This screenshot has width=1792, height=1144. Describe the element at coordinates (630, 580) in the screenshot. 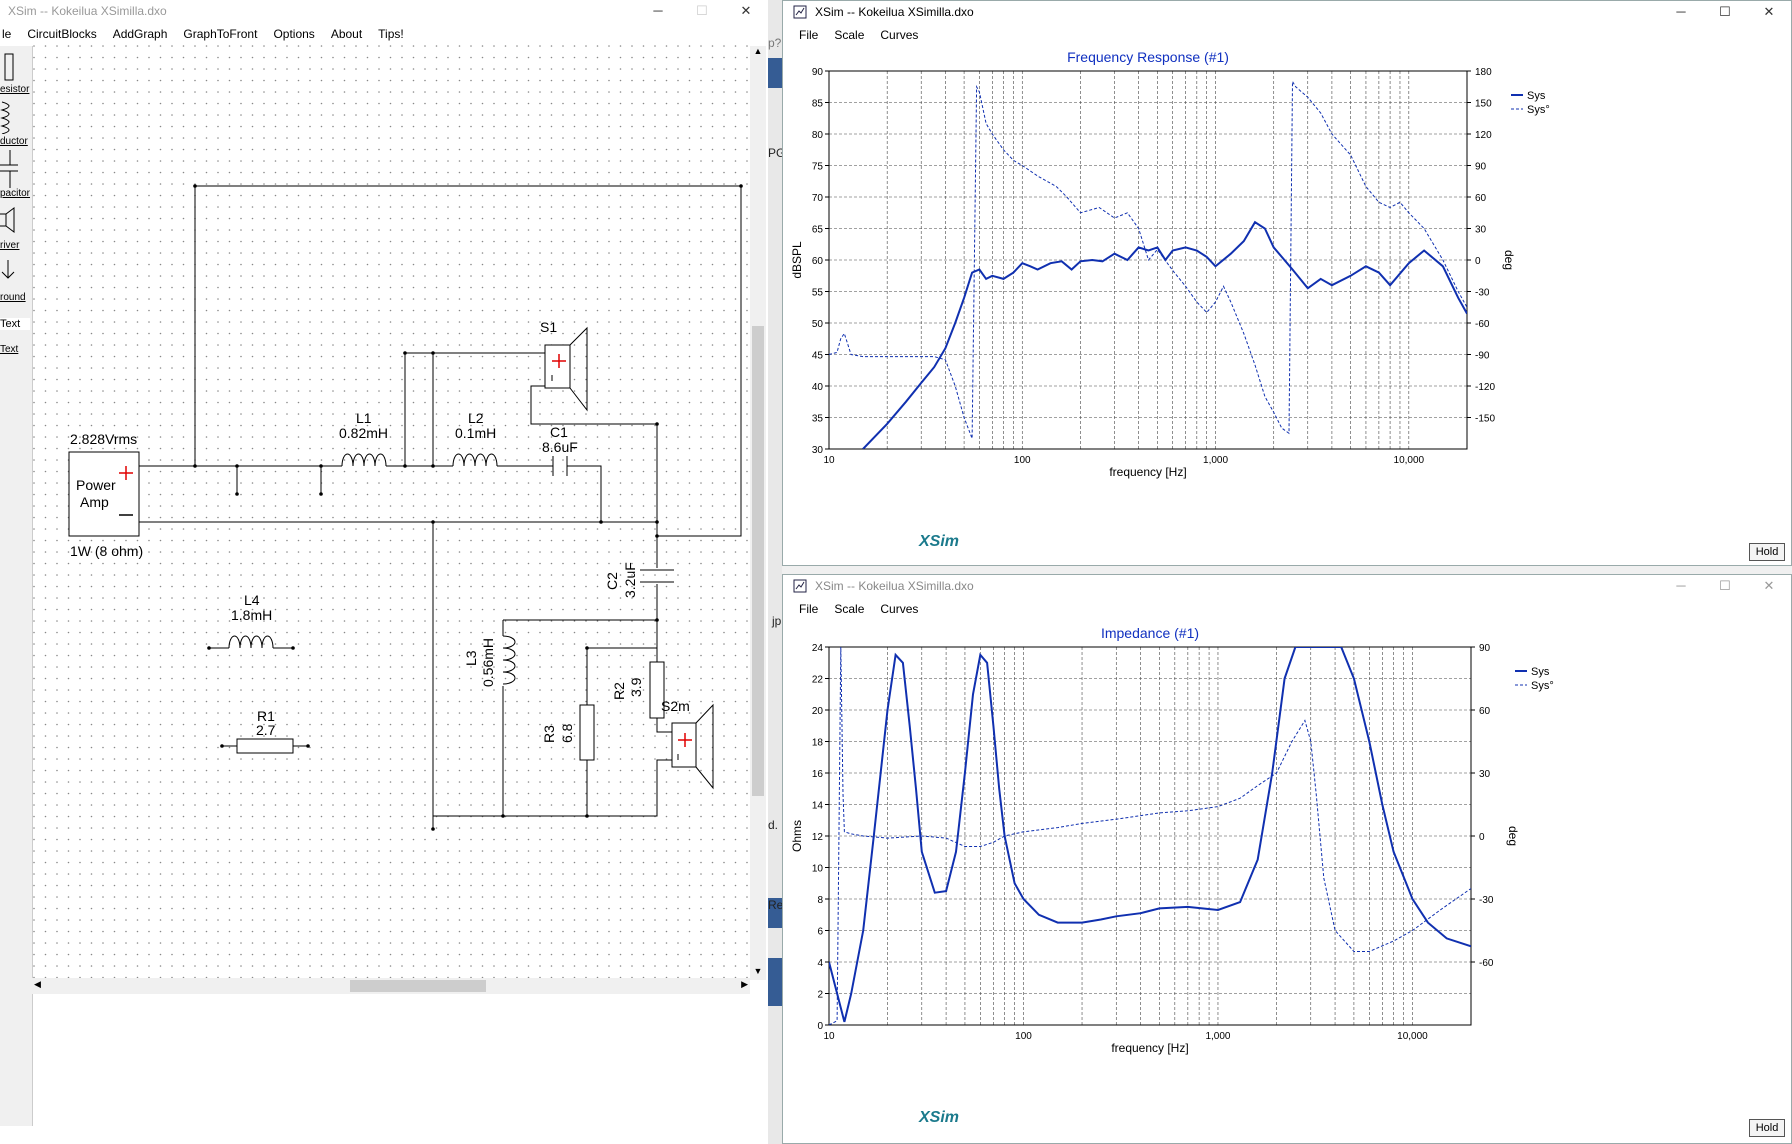

I see `C2-value: 3.2uF` at that location.